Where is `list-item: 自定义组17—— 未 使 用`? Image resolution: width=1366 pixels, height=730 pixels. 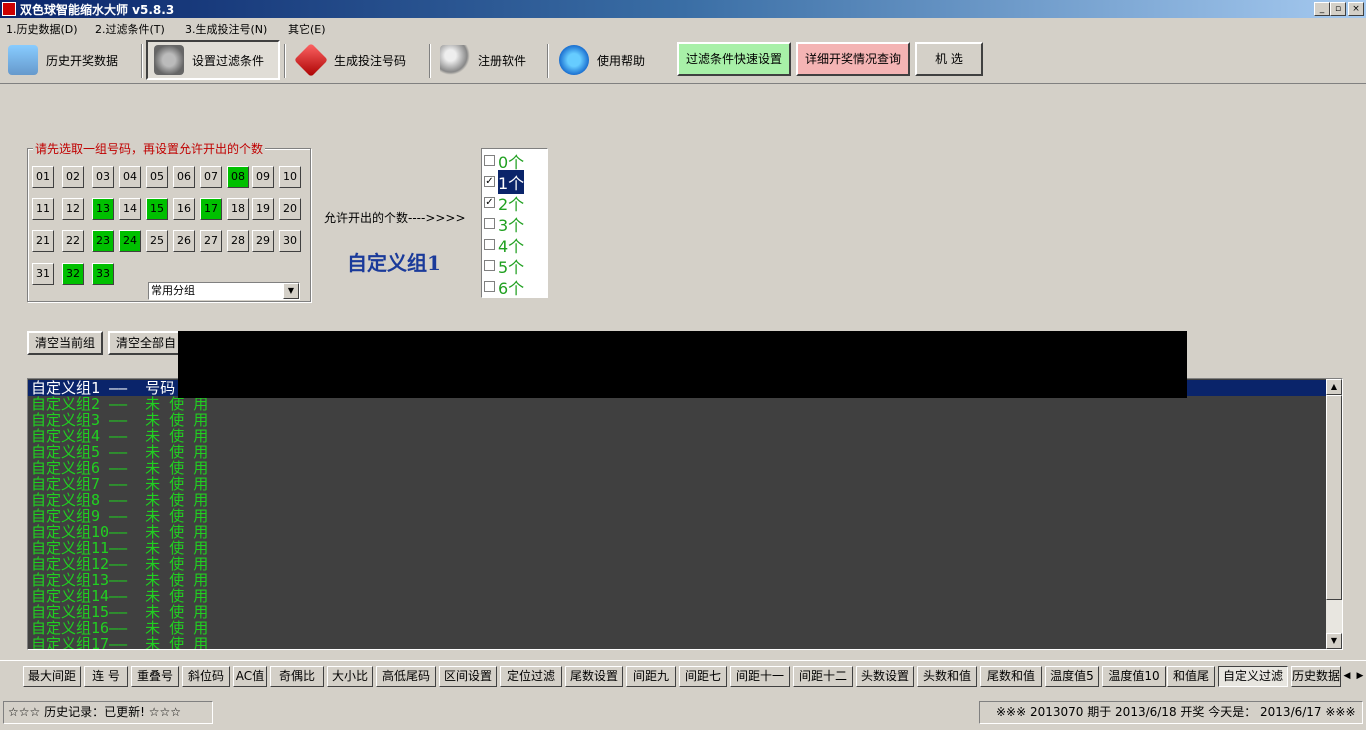
list-item: 自定义组17—— 未 使 用 is located at coordinates (119, 642).